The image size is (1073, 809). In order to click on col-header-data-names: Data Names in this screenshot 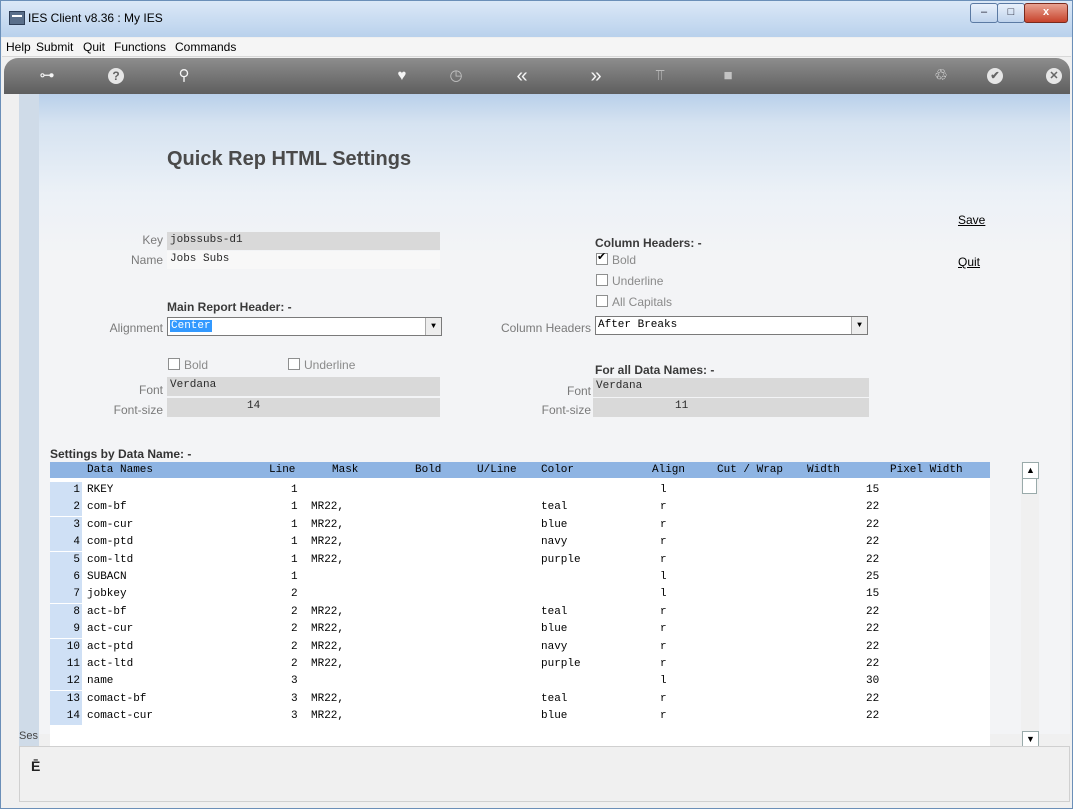, I will do `click(120, 470)`.